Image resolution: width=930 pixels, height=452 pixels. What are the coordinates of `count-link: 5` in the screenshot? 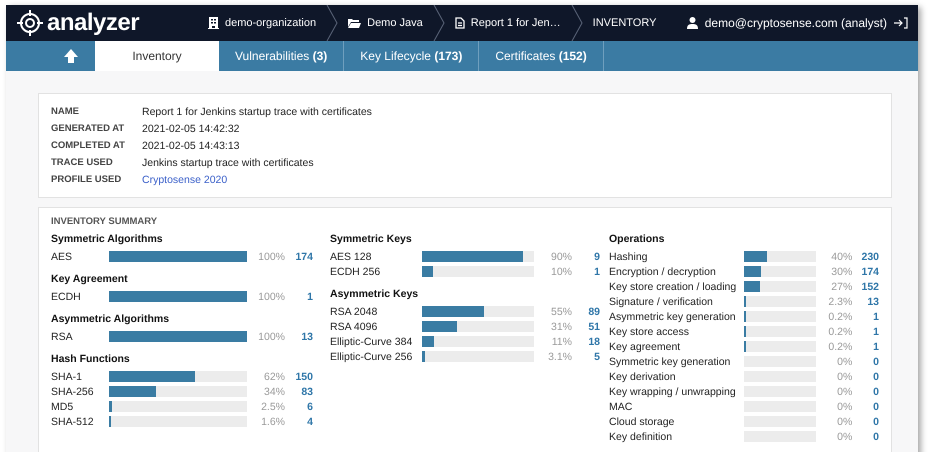 It's located at (586, 356).